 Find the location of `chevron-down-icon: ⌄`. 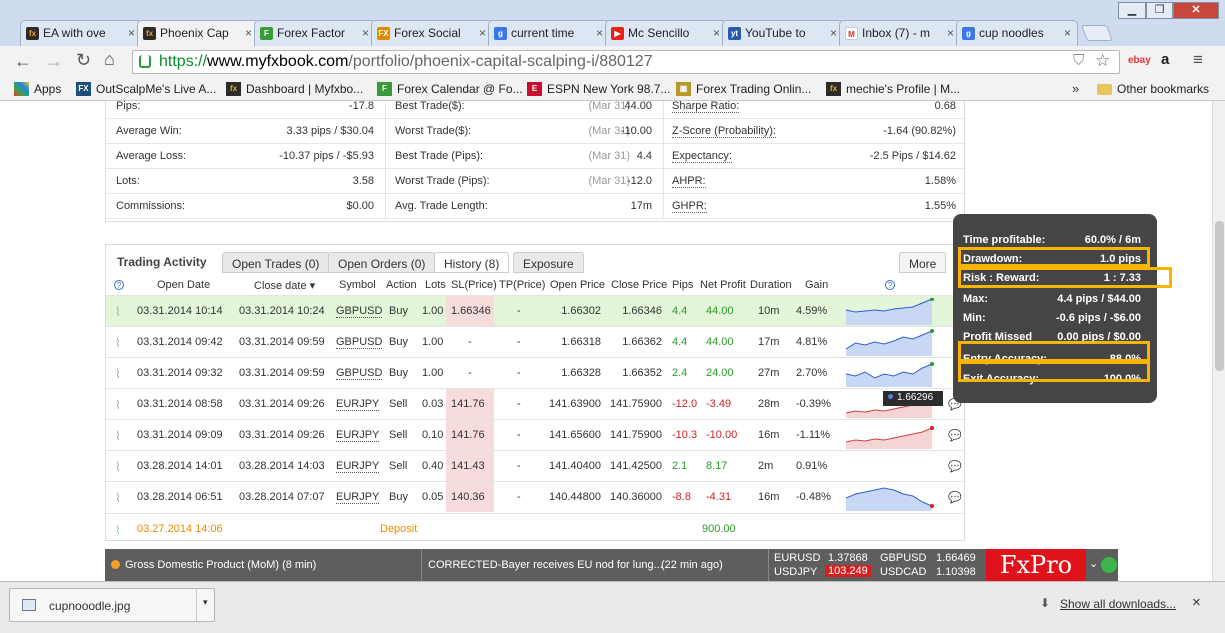

chevron-down-icon: ⌄ is located at coordinates (1093, 563).